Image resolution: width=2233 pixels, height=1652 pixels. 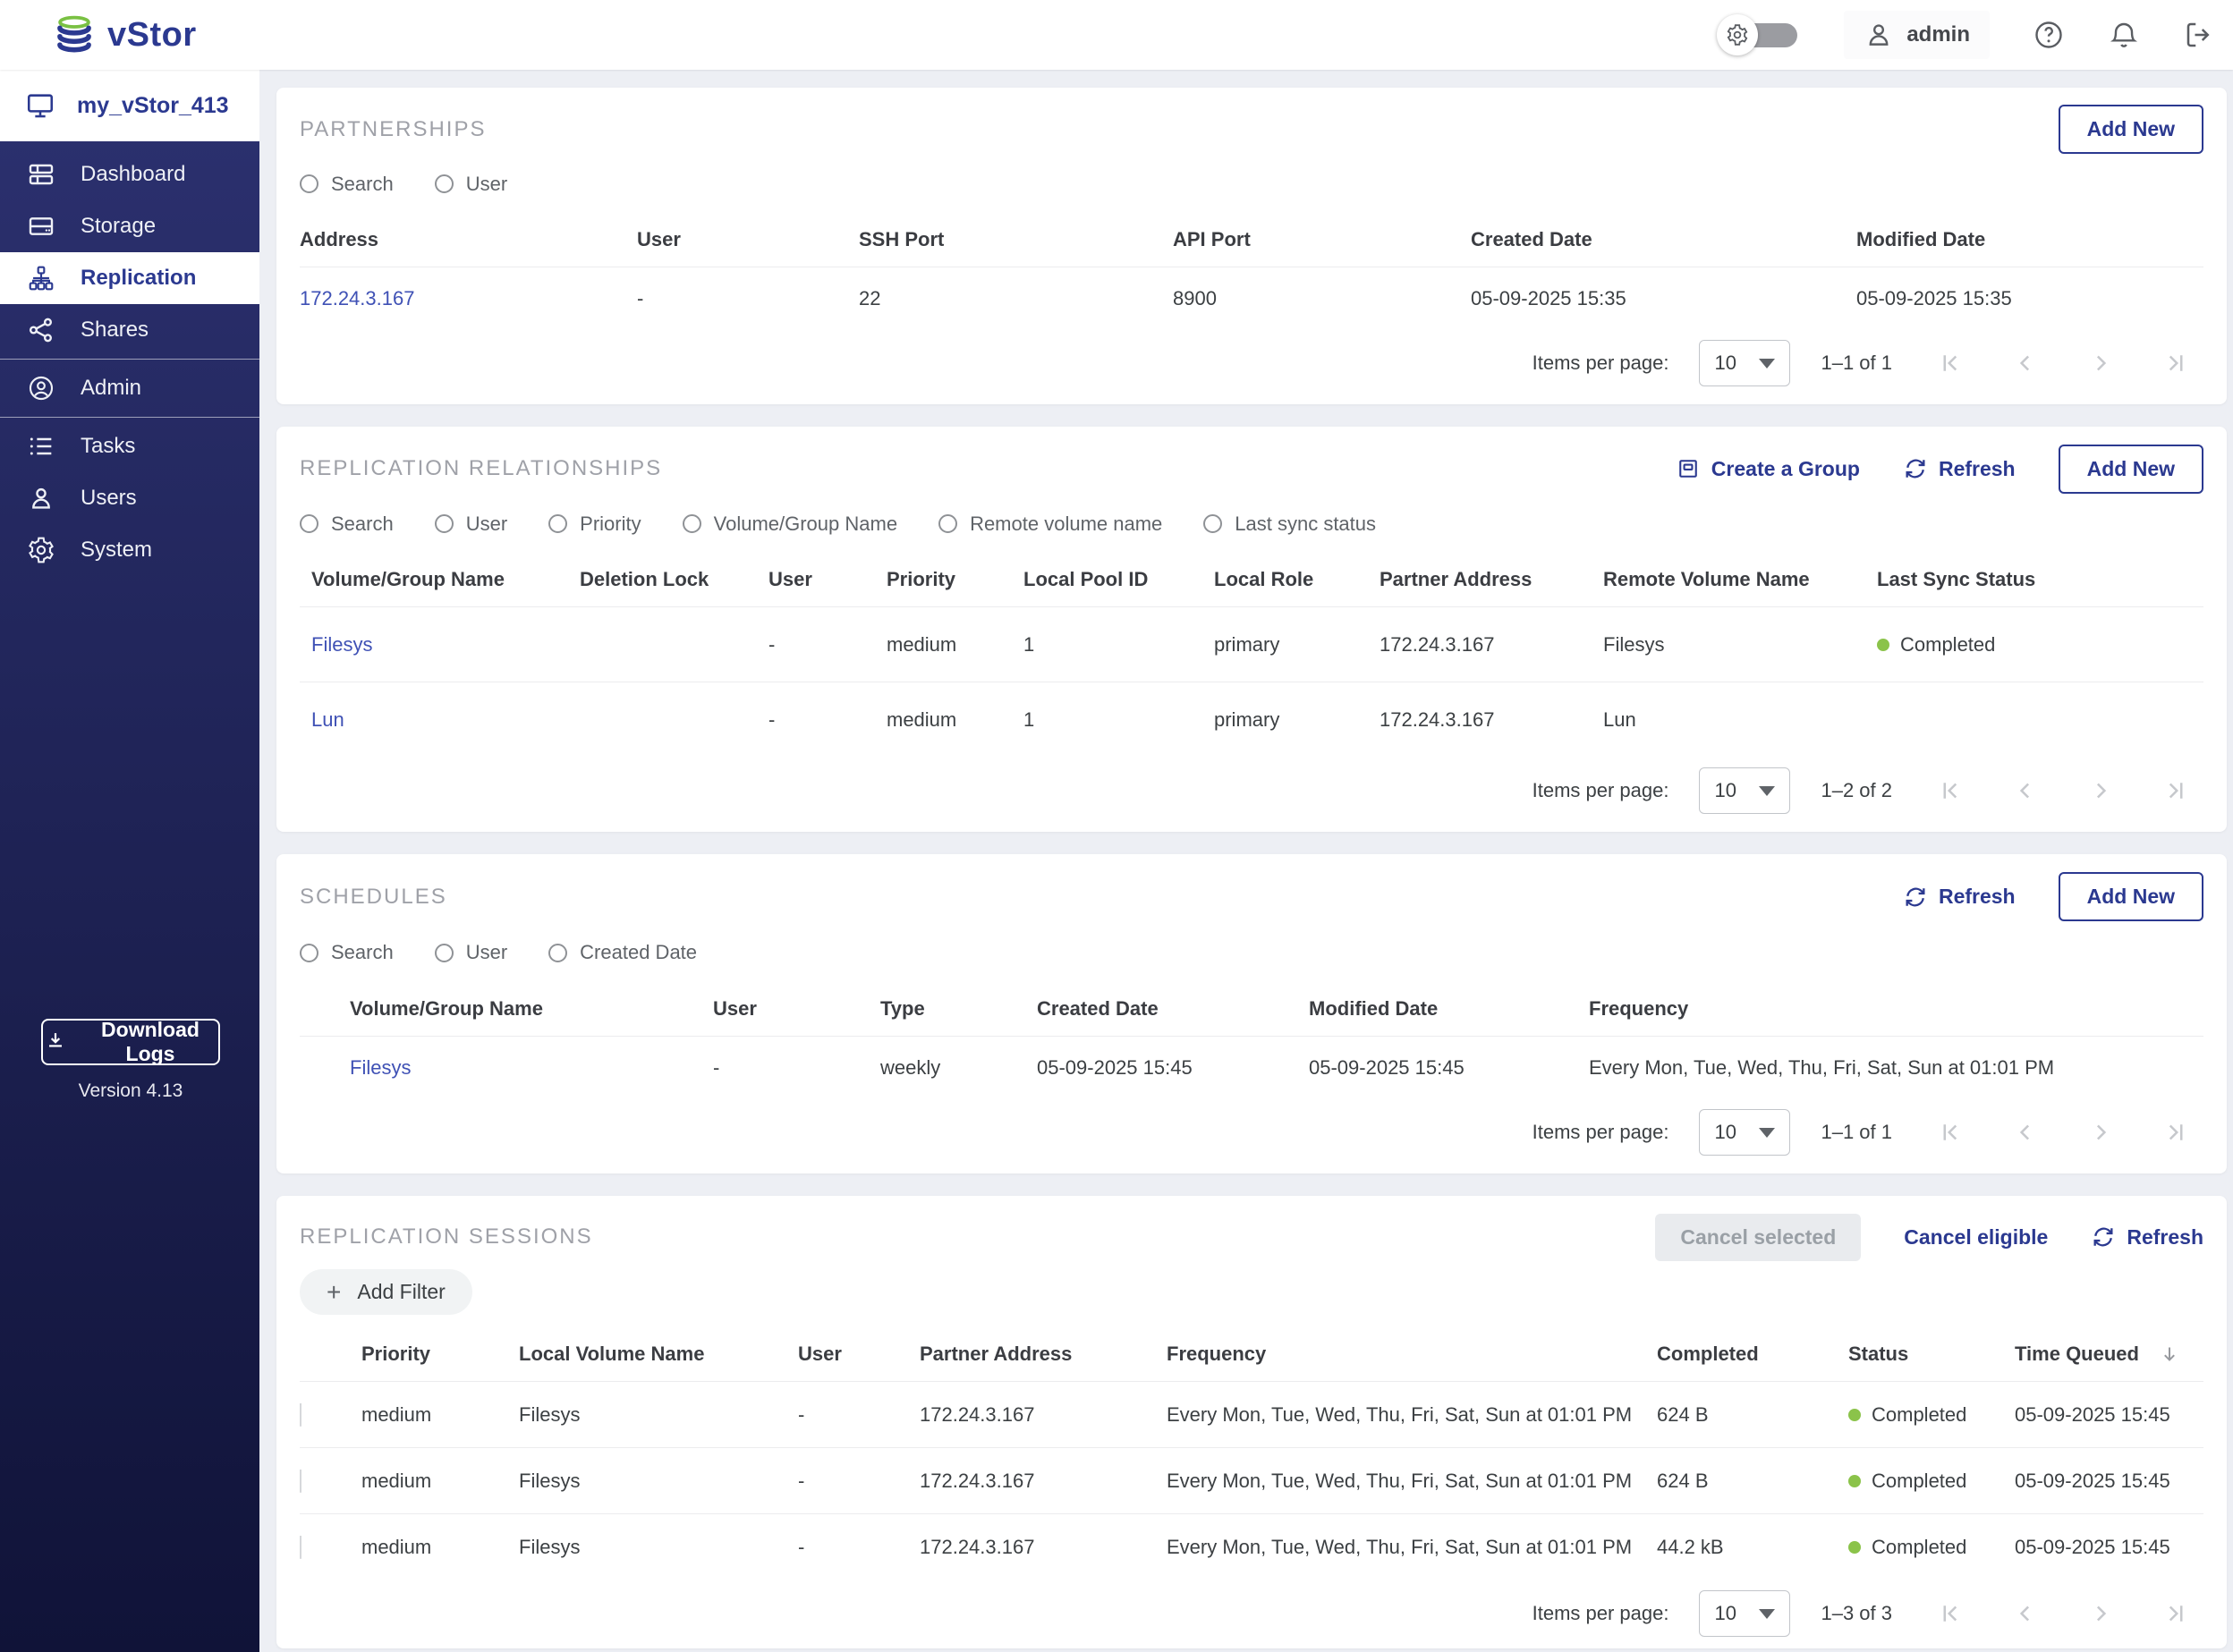 I want to click on filter-radio-last-sync-status: Last sync status, so click(x=1289, y=525).